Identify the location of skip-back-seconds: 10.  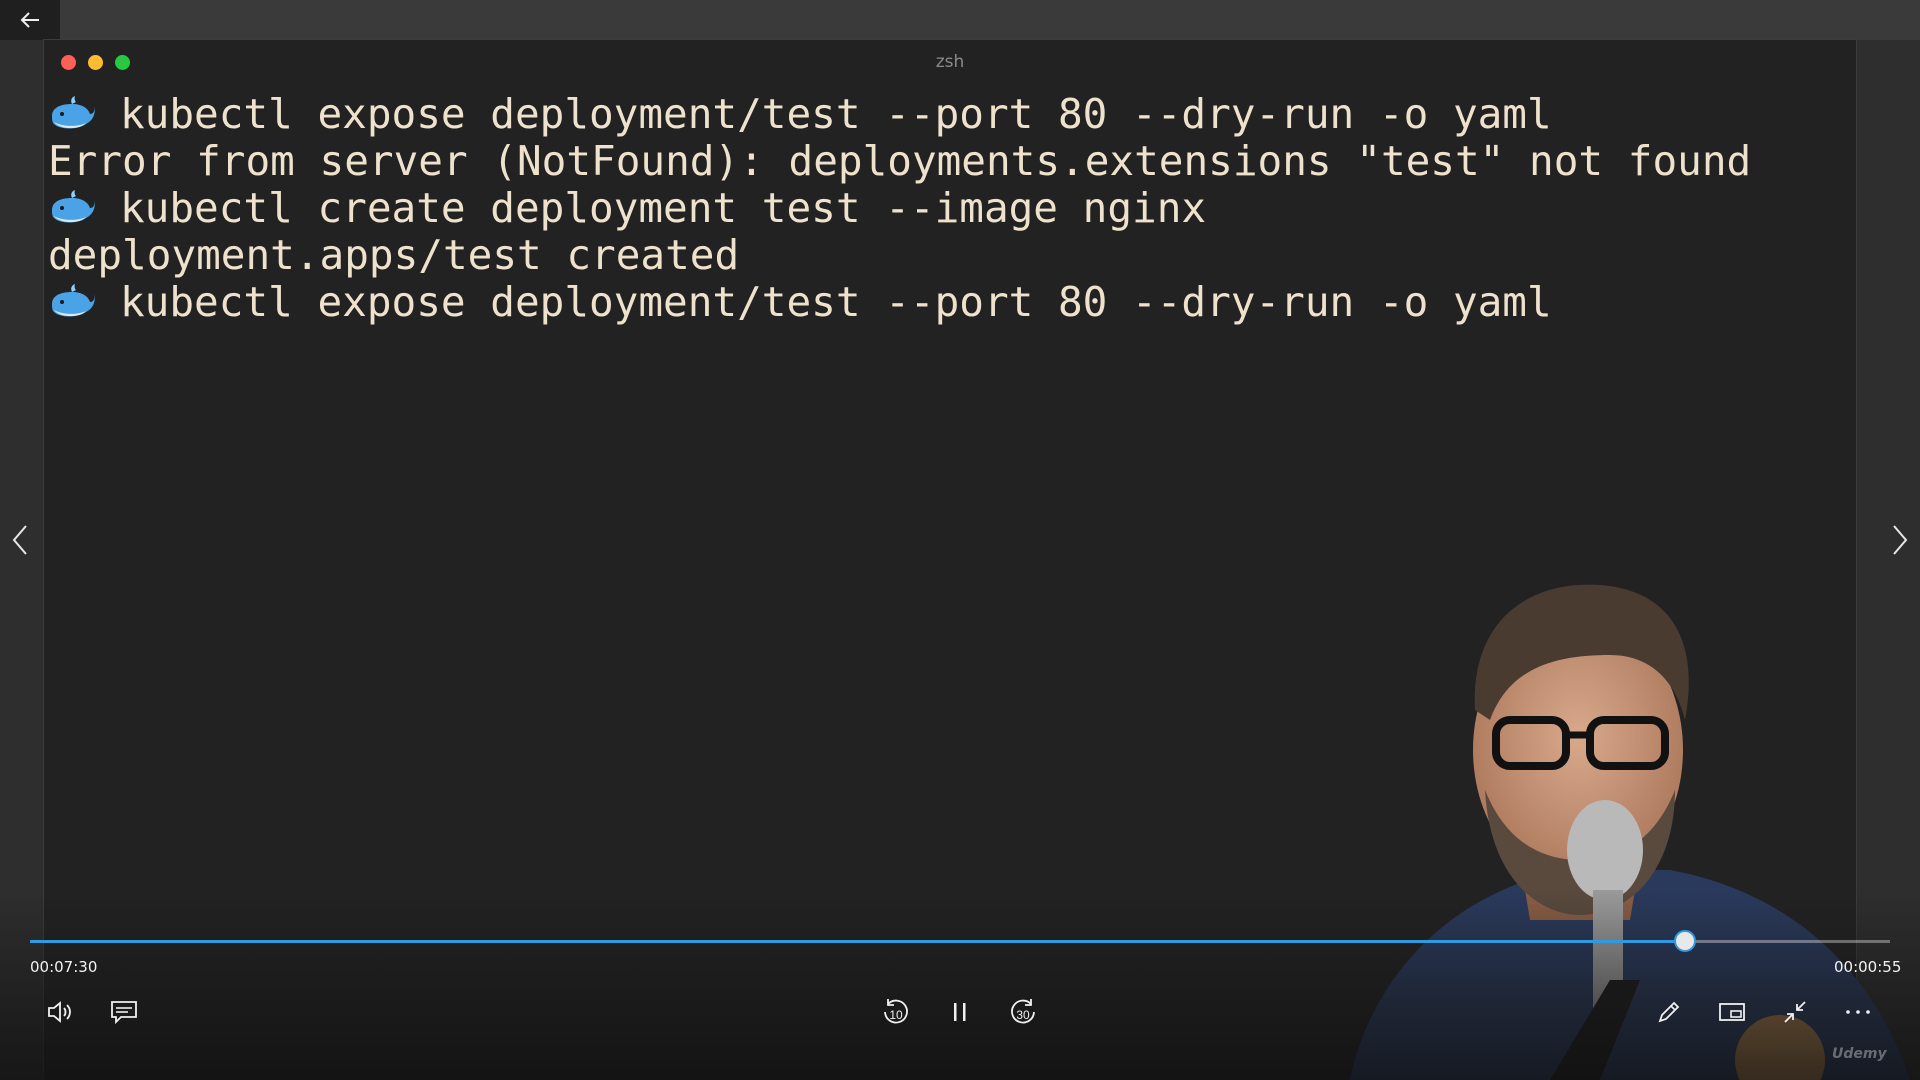
(896, 1015).